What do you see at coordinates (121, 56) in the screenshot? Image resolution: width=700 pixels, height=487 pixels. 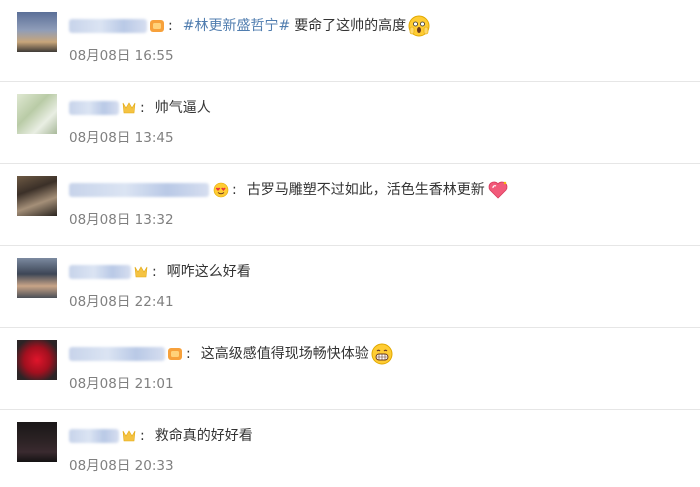 I see `timestamp: 08月08日 16:55` at bounding box center [121, 56].